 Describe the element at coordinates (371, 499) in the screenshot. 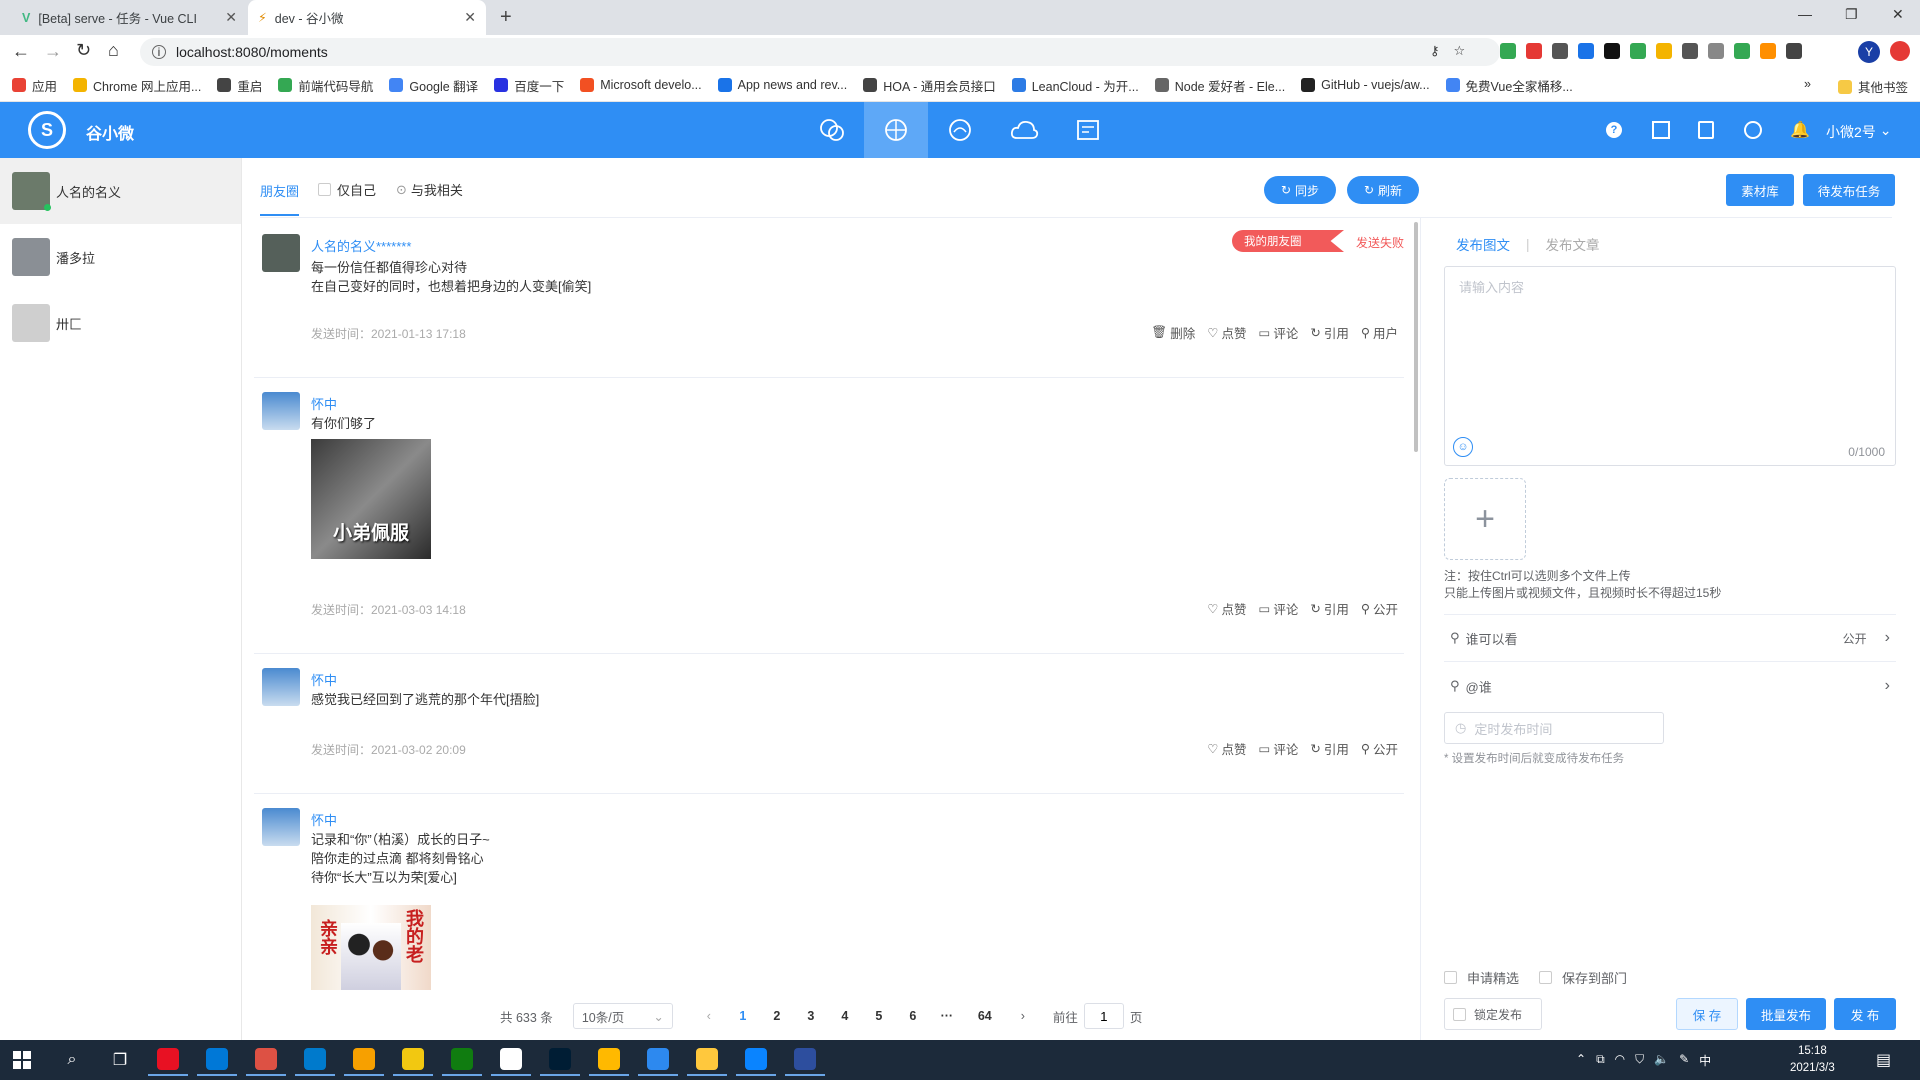

I see `post-image: 小弟佩服` at that location.